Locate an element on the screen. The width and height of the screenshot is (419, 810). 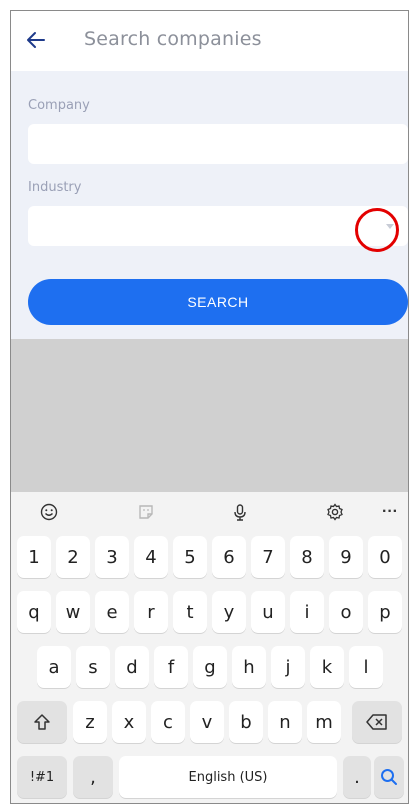
key-8: 8 is located at coordinates (307, 557).